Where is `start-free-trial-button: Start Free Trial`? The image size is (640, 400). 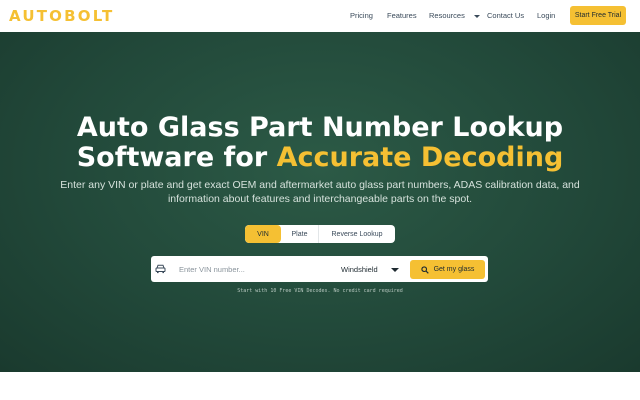 start-free-trial-button: Start Free Trial is located at coordinates (598, 15).